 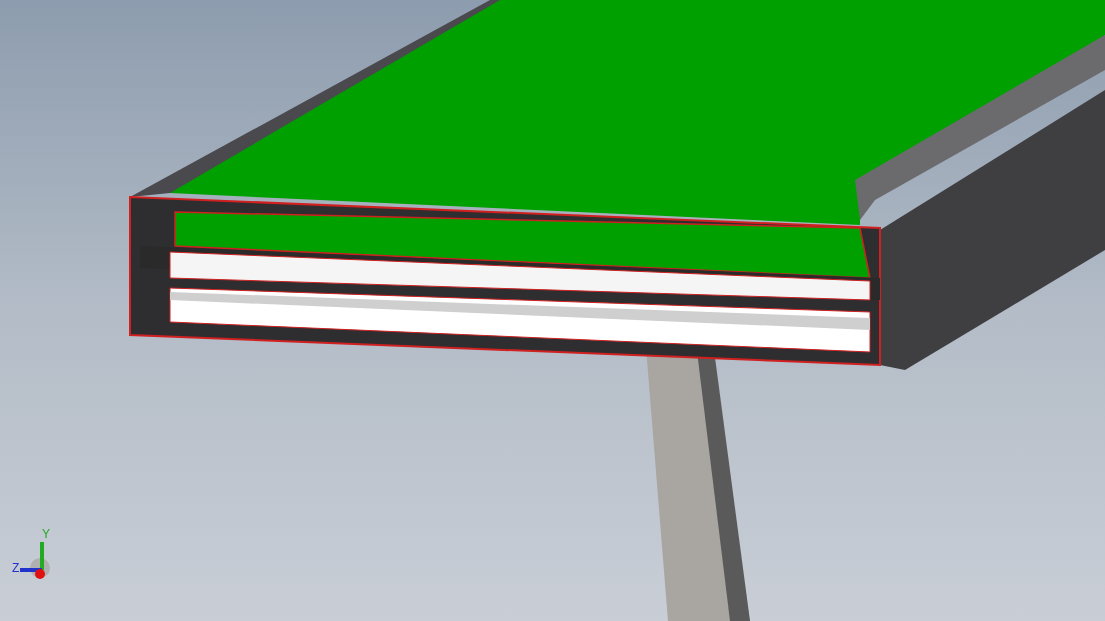 I want to click on axis-label: Y, so click(x=46, y=534).